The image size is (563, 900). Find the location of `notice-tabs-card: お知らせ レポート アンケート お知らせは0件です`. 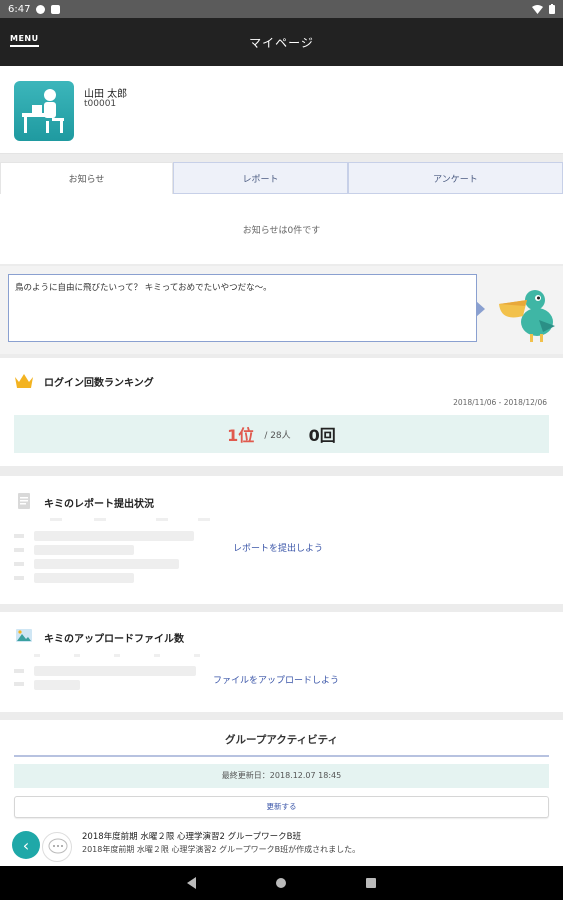

notice-tabs-card: お知らせ レポート アンケート お知らせは0件です is located at coordinates (281, 213).